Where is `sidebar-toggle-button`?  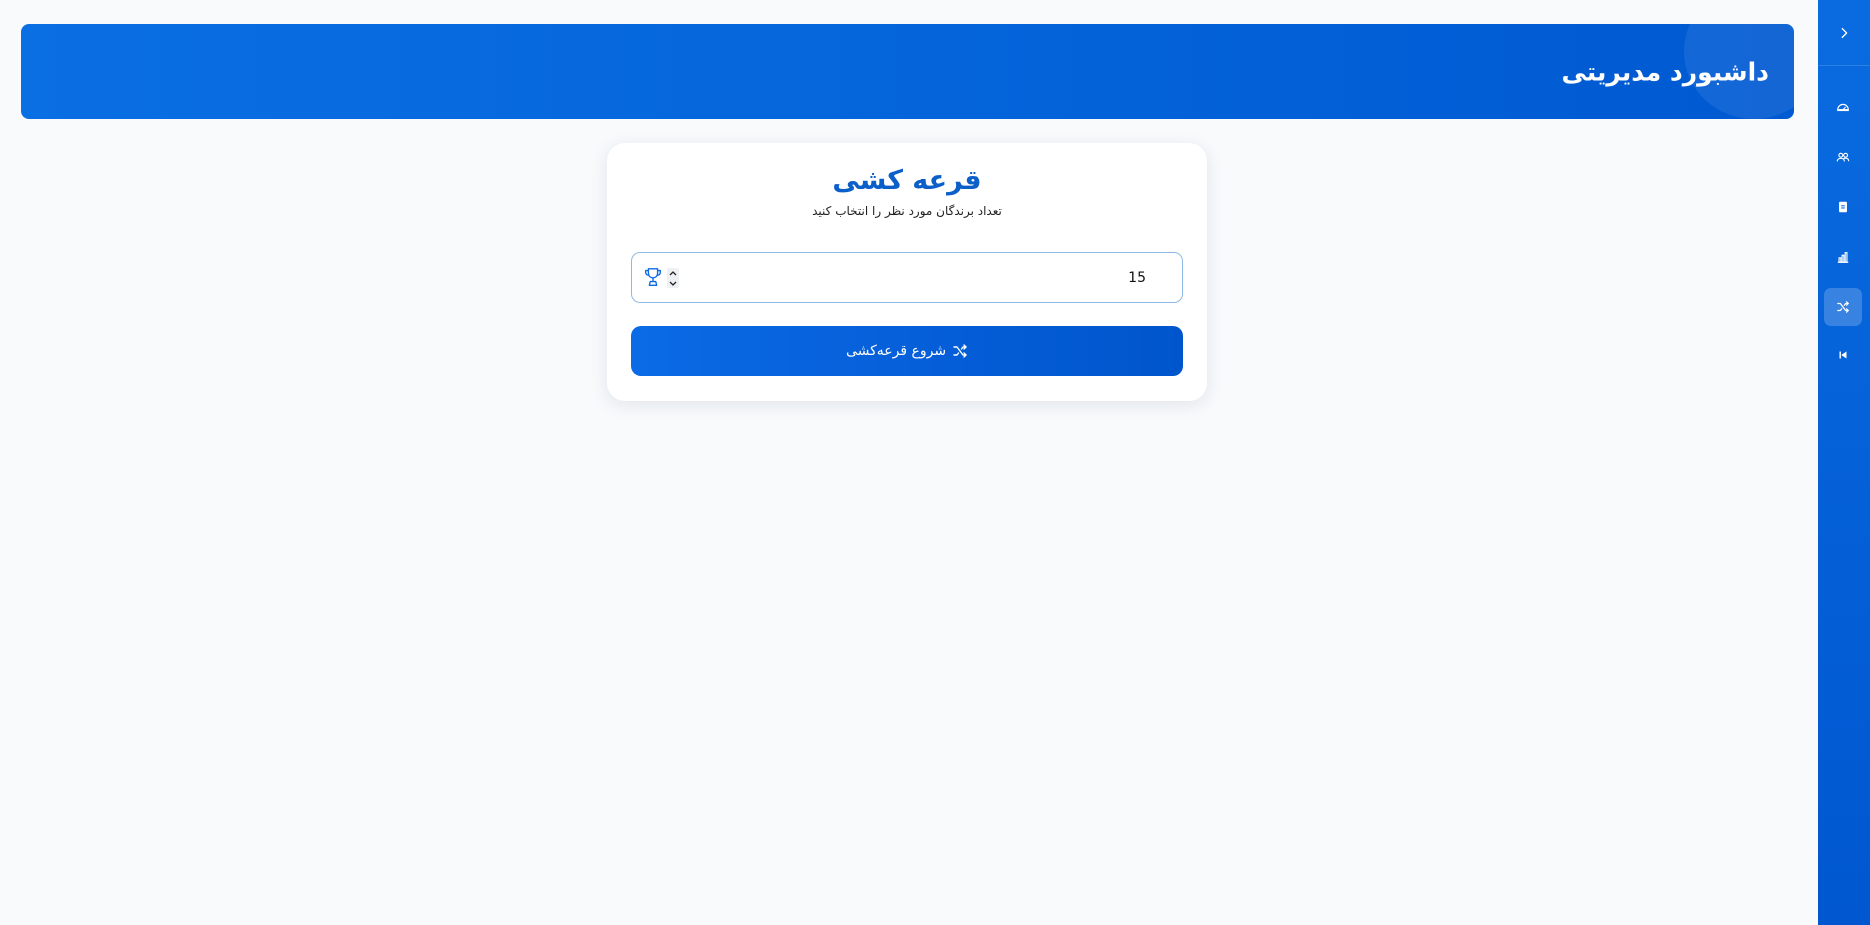 sidebar-toggle-button is located at coordinates (1844, 33).